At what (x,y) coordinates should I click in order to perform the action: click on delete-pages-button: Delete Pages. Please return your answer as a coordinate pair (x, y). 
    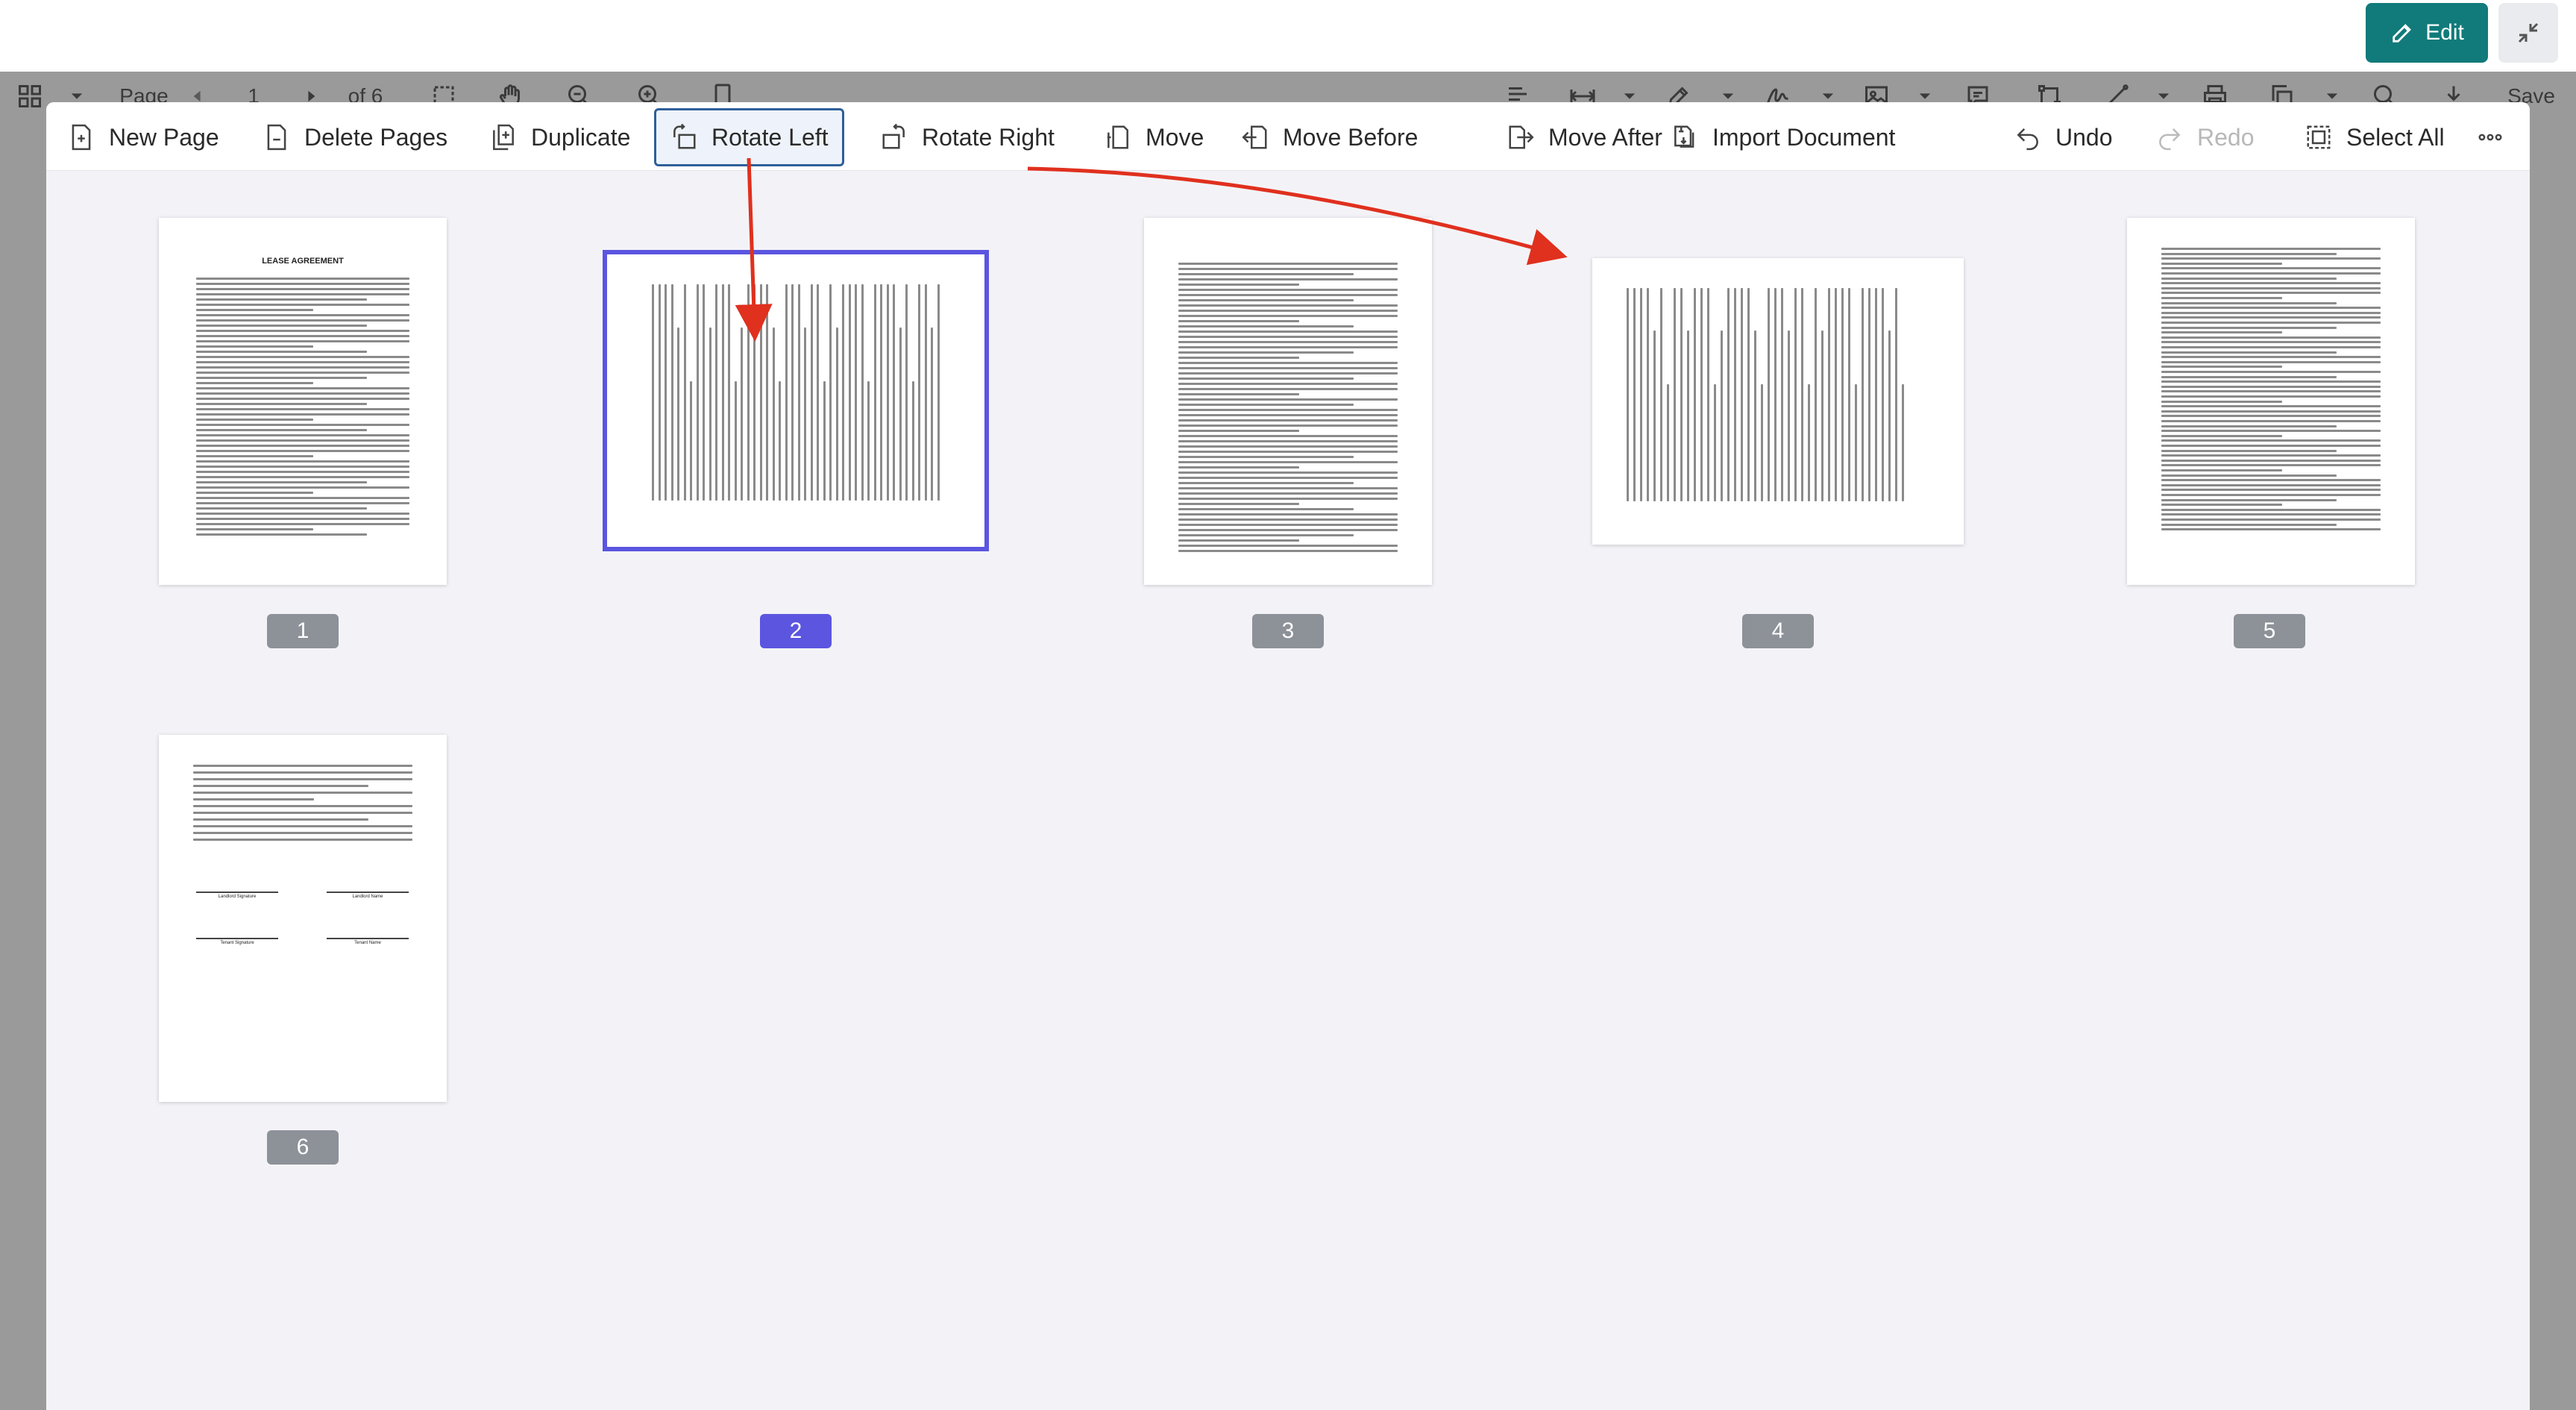
    Looking at the image, I should click on (355, 137).